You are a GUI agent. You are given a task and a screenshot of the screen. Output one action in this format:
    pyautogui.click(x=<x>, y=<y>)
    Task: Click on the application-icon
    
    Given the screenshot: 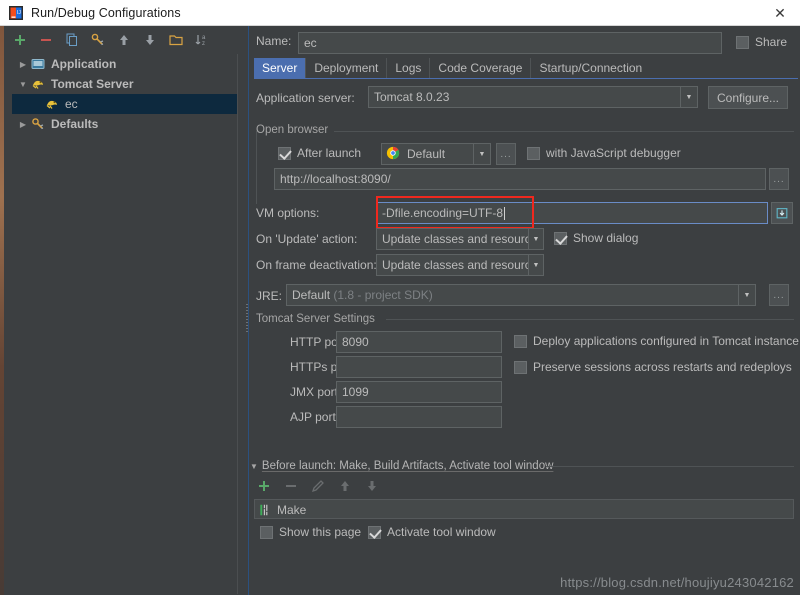 What is the action you would take?
    pyautogui.click(x=38, y=64)
    